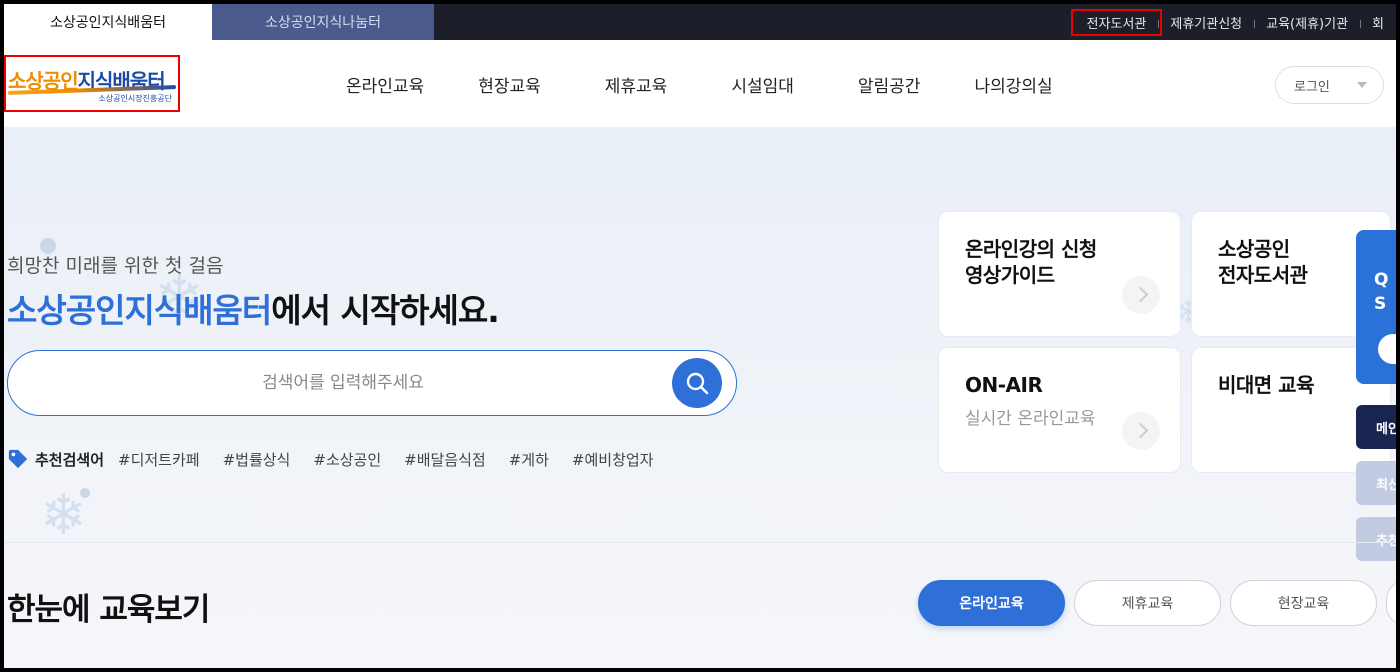  What do you see at coordinates (1376, 539) in the screenshot?
I see `side-button-recommended: 추천` at bounding box center [1376, 539].